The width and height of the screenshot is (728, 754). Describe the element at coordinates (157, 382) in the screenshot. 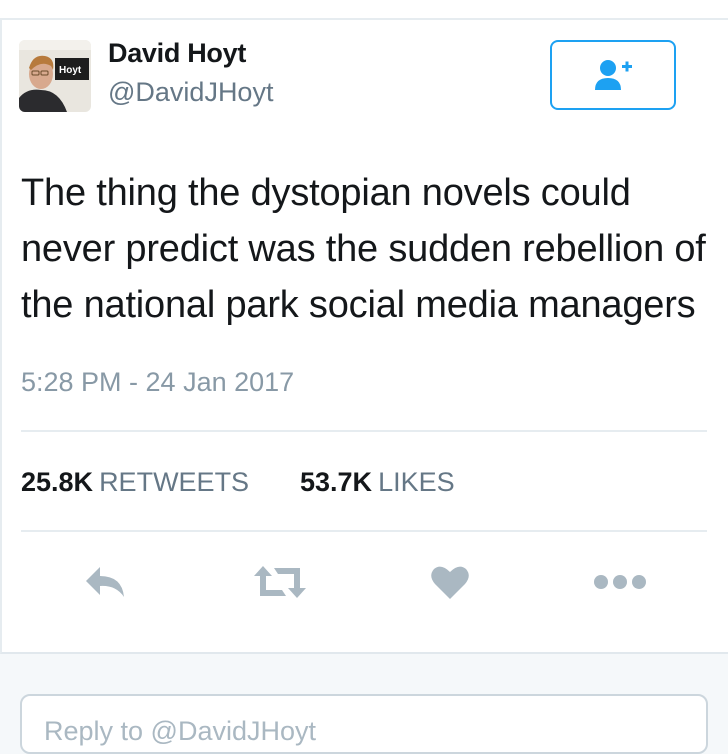

I see `tweet-timestamp: 5:28 PM - 24 Jan 2017` at that location.